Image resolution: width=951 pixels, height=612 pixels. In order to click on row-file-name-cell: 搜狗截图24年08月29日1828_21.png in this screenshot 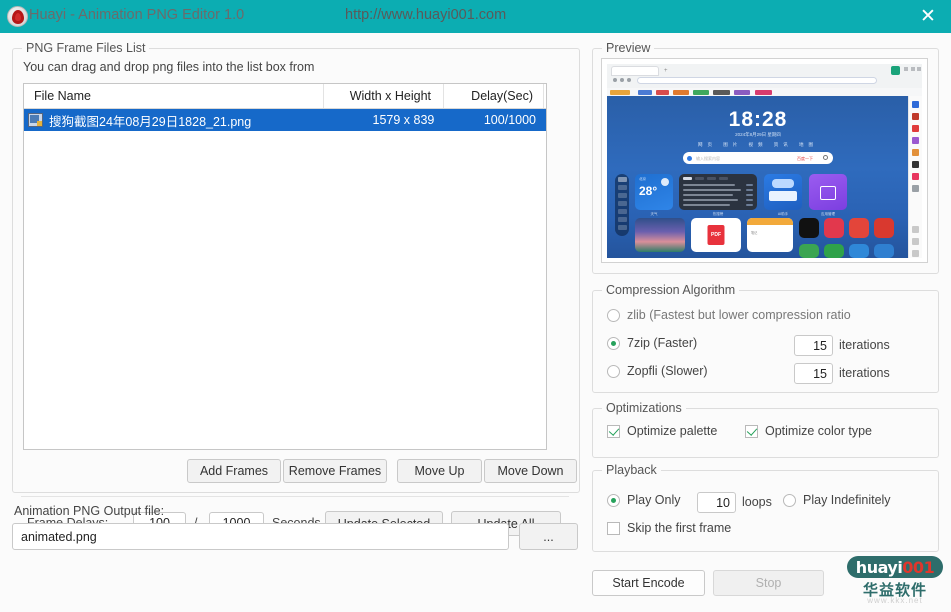, I will do `click(175, 120)`.